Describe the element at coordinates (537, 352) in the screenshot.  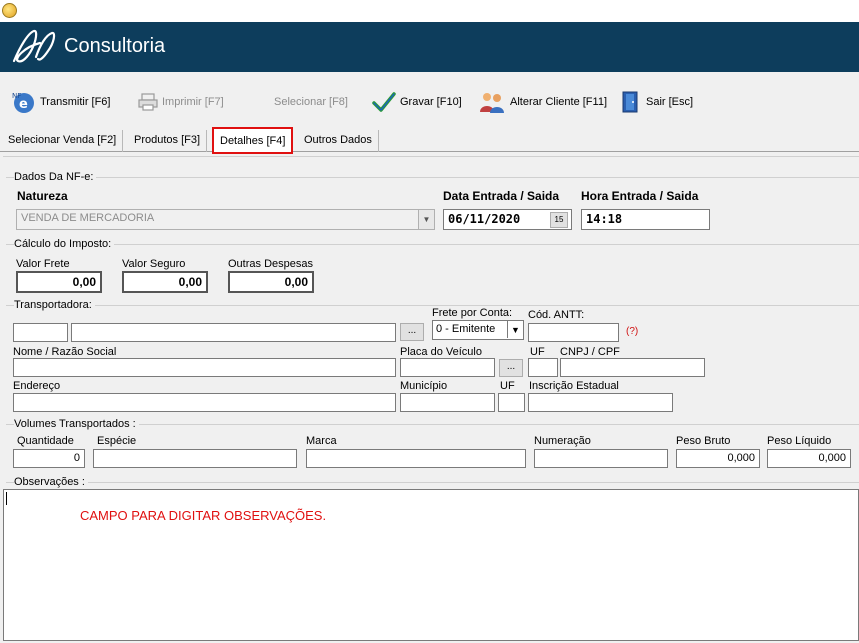
I see `uf-label: UF` at that location.